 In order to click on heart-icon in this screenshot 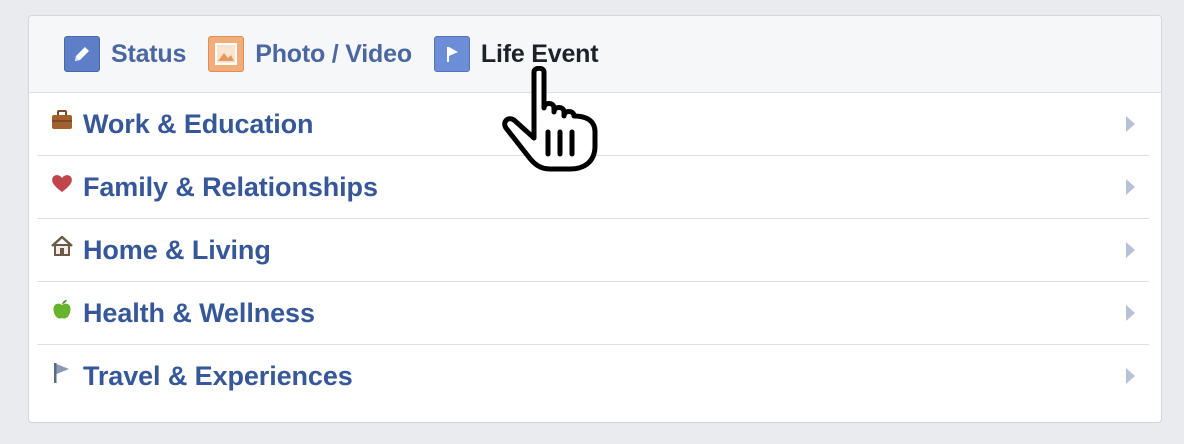, I will do `click(62, 185)`.